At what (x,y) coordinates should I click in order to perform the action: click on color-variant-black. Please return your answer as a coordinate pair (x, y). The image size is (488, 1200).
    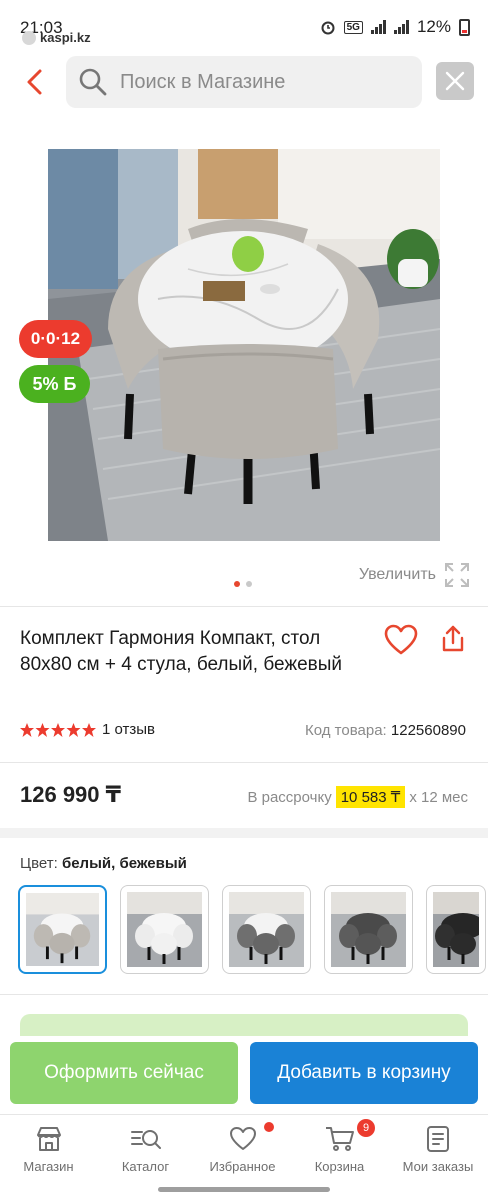
    Looking at the image, I should click on (456, 929).